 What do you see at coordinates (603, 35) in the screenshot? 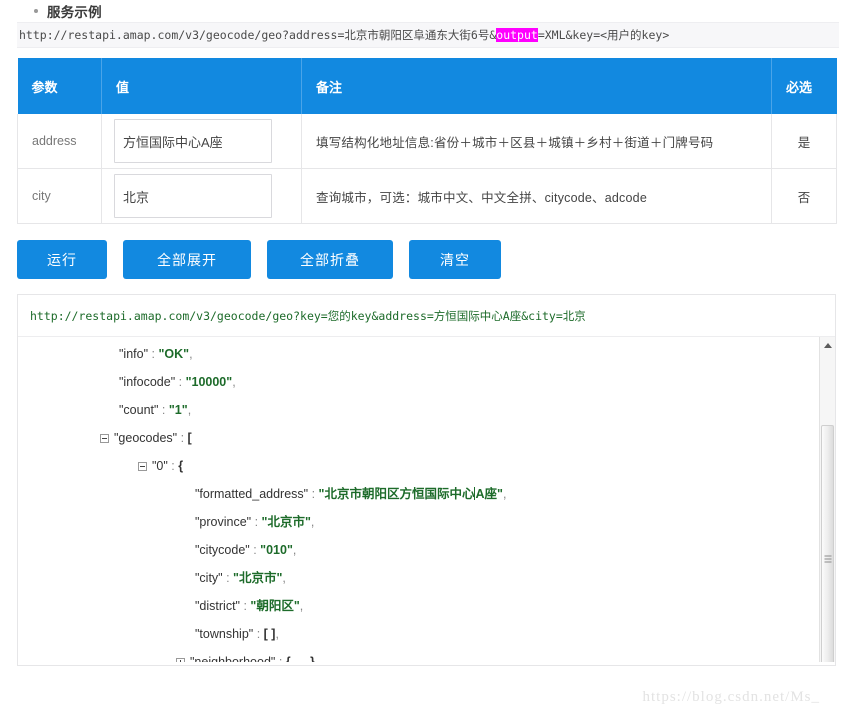
I see `example-url-suffix: =XML&key=<用户的key>` at bounding box center [603, 35].